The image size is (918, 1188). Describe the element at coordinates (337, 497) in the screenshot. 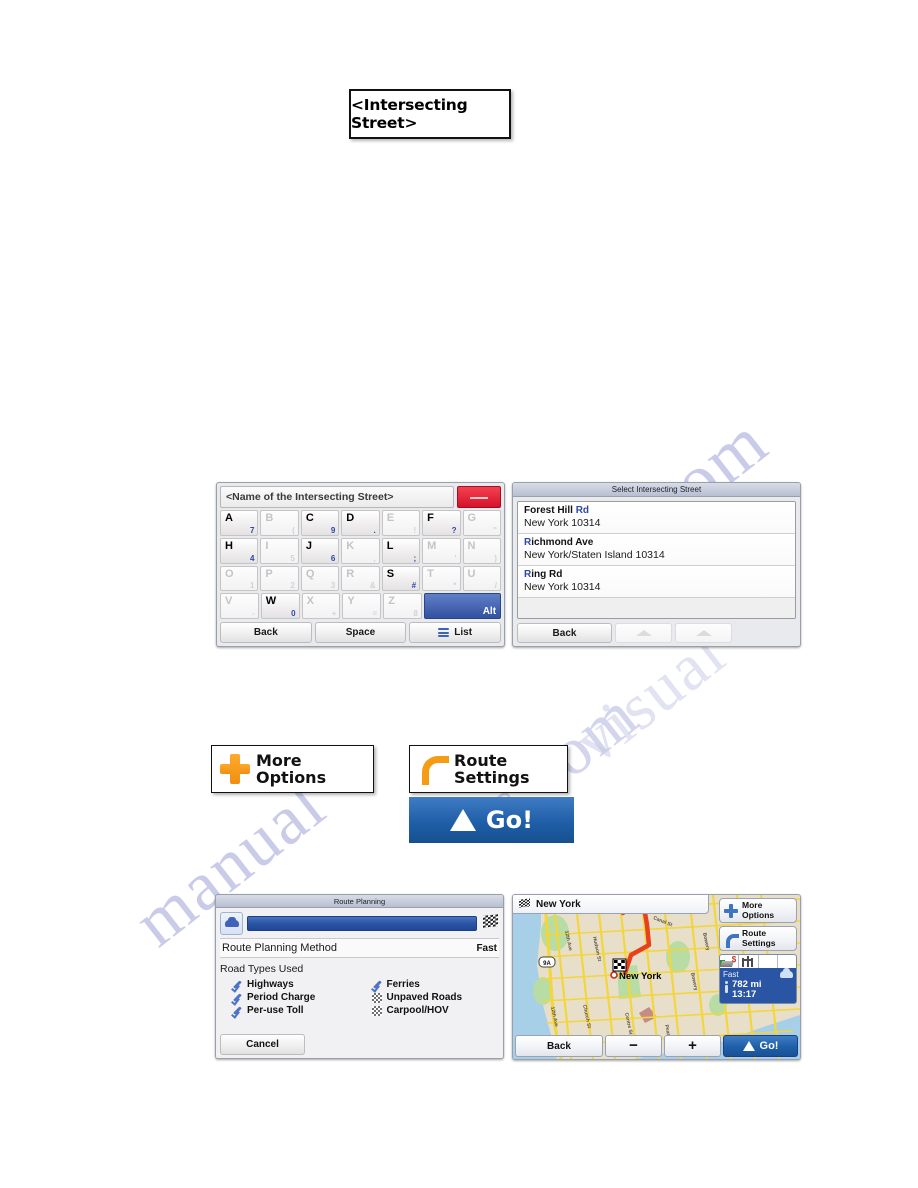

I see `street-name-input: <Name of the Intersecting Street>` at that location.